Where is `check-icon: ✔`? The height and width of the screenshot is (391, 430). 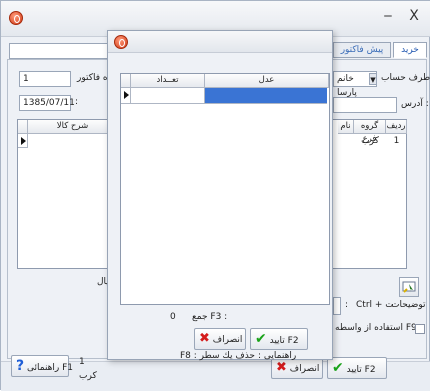 check-icon: ✔ is located at coordinates (338, 368).